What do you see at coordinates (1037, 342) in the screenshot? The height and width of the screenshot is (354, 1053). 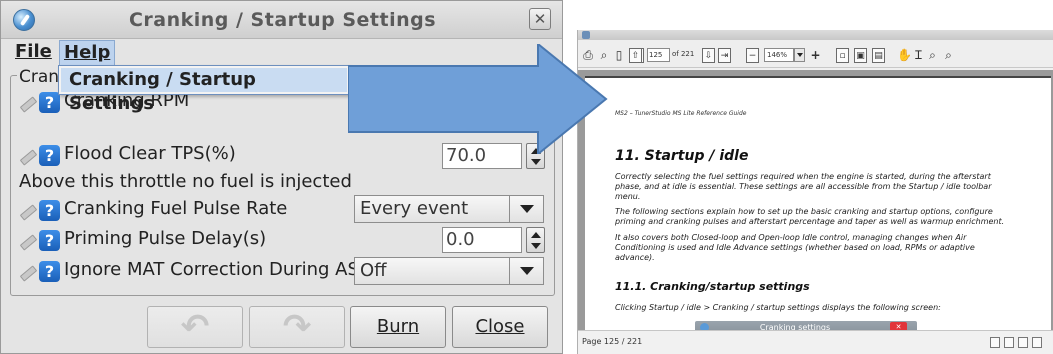 I see `continuous-facing-view-icon` at bounding box center [1037, 342].